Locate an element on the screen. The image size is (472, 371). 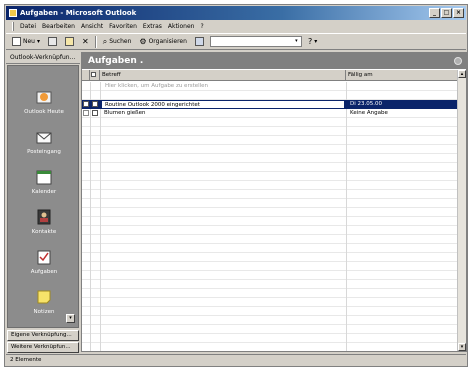
search-button-label: Suchen is located at coordinates (120, 41).